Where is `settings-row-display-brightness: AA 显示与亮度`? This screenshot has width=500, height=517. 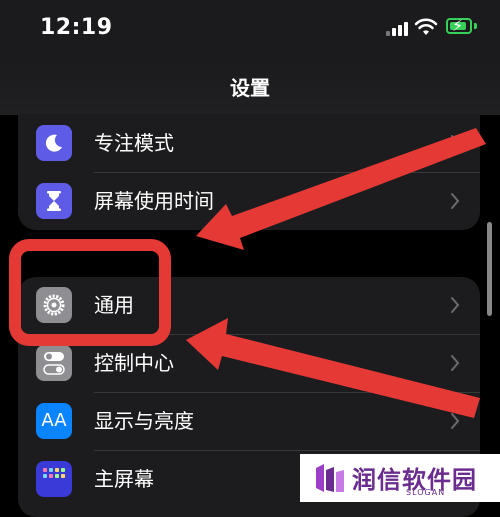 settings-row-display-brightness: AA 显示与亮度 is located at coordinates (249, 422).